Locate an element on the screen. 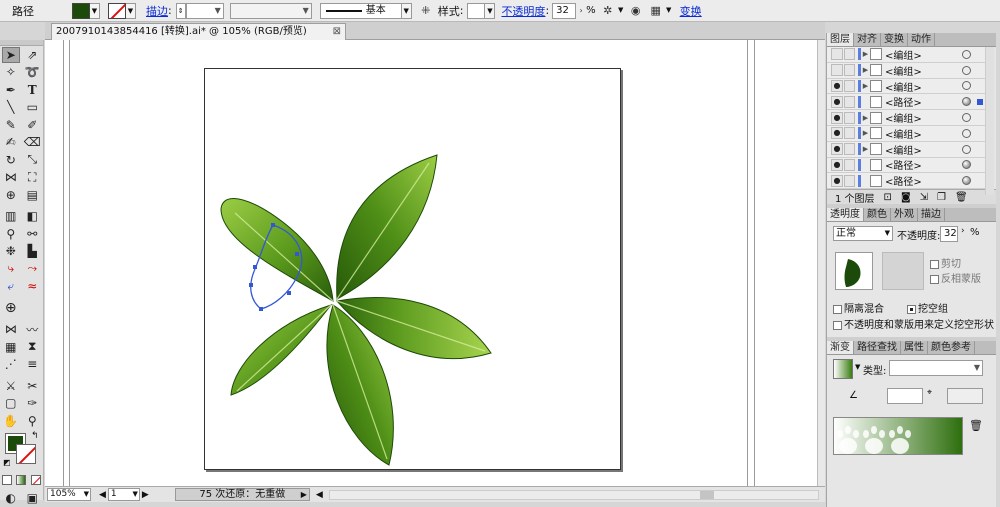  crystallize-tool-icon: ⋰ is located at coordinates (11, 364).